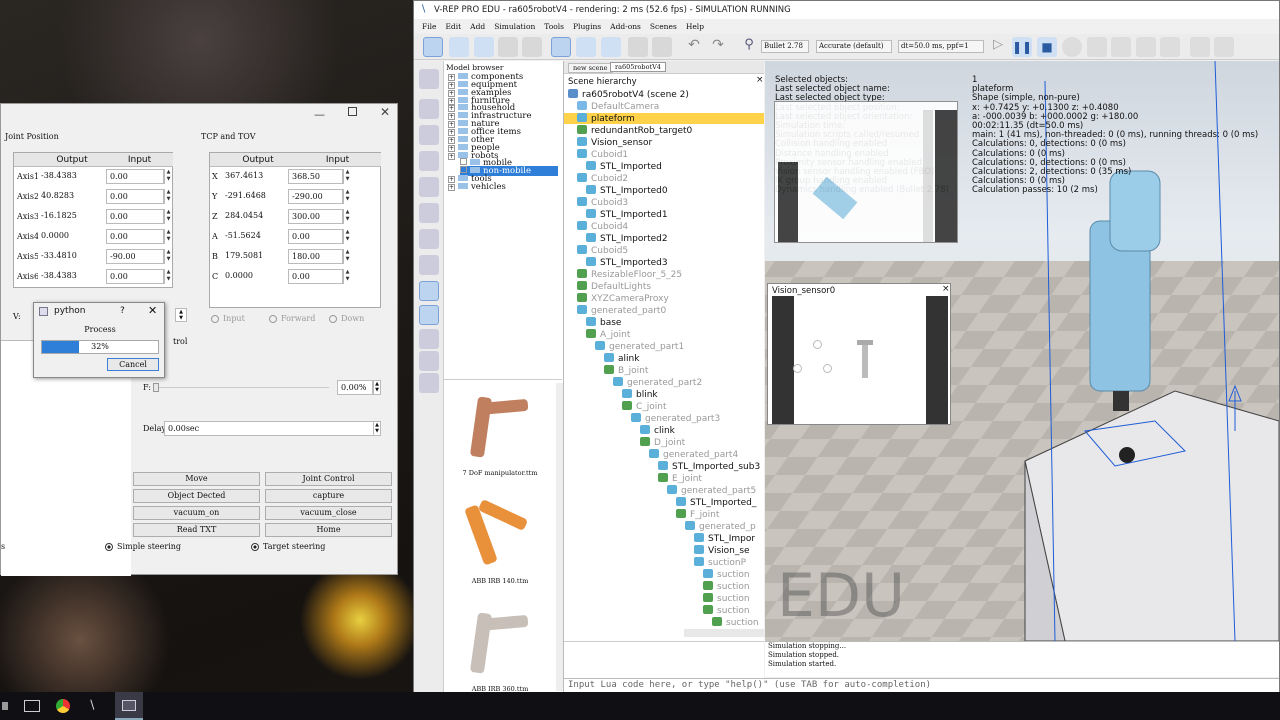 This screenshot has width=1280, height=720. What do you see at coordinates (63, 706) in the screenshot?
I see `chrome-icon` at bounding box center [63, 706].